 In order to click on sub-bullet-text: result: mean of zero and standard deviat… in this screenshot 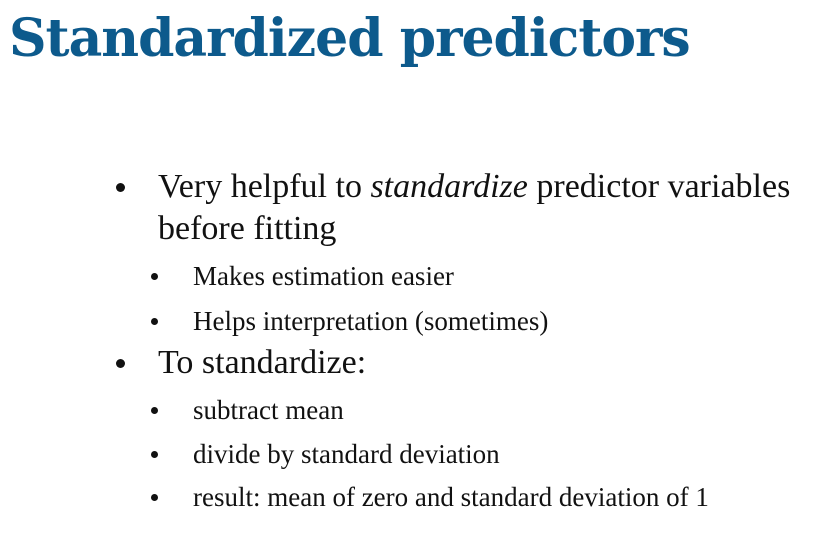, I will do `click(451, 497)`.